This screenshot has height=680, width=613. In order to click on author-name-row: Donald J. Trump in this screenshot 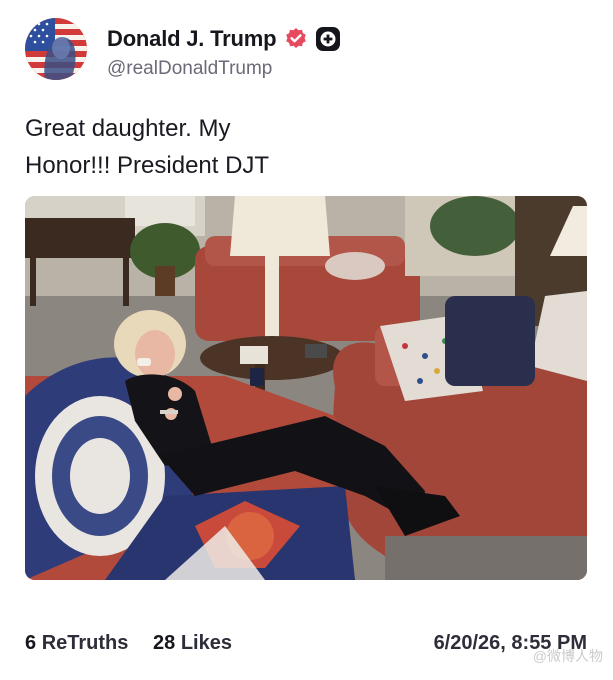, I will do `click(224, 39)`.